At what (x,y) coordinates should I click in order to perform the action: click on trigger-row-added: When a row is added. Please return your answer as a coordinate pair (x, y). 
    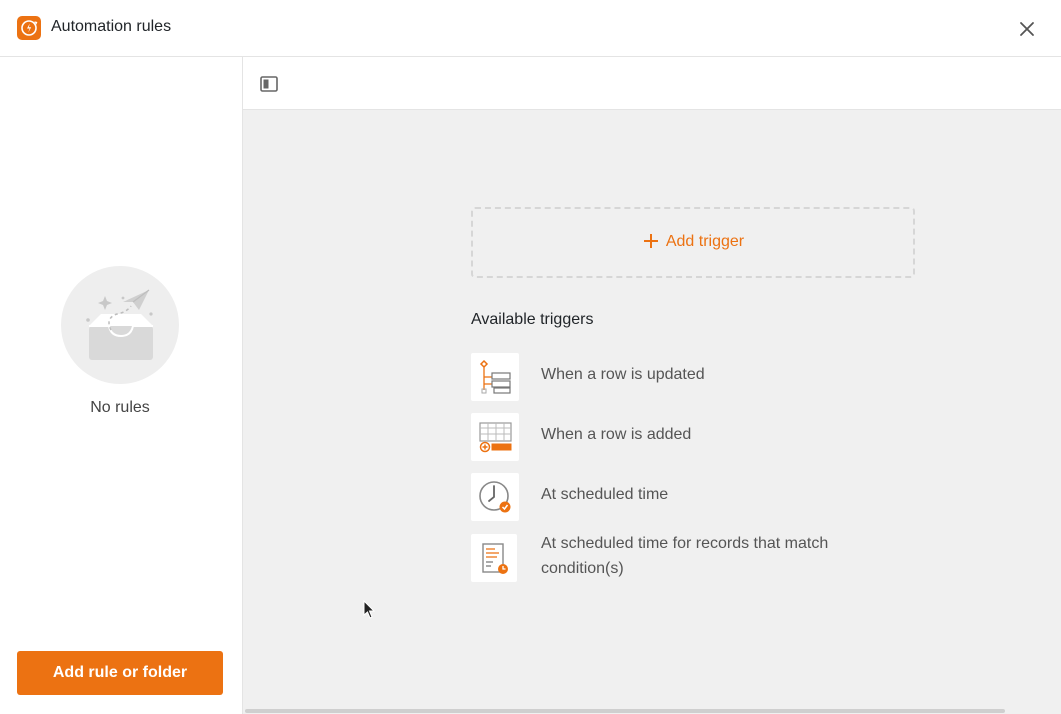
    Looking at the image, I should click on (691, 437).